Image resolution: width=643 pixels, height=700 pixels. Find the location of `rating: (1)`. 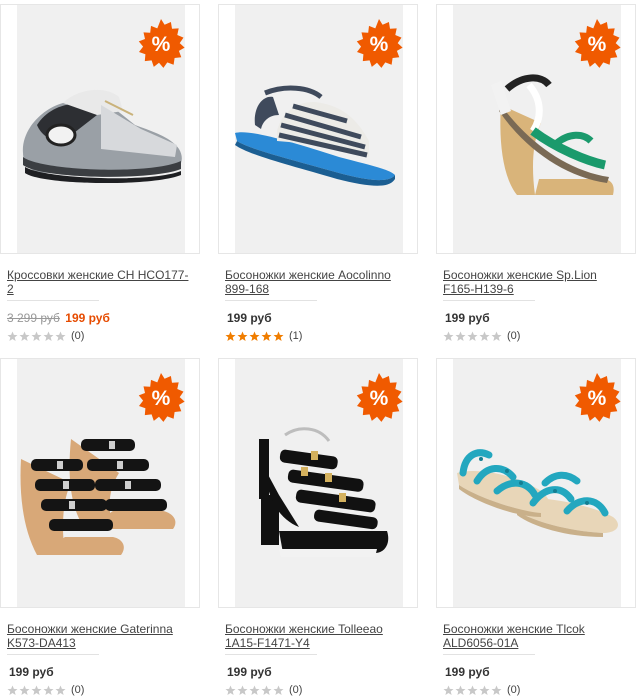

rating: (1) is located at coordinates (321, 336).